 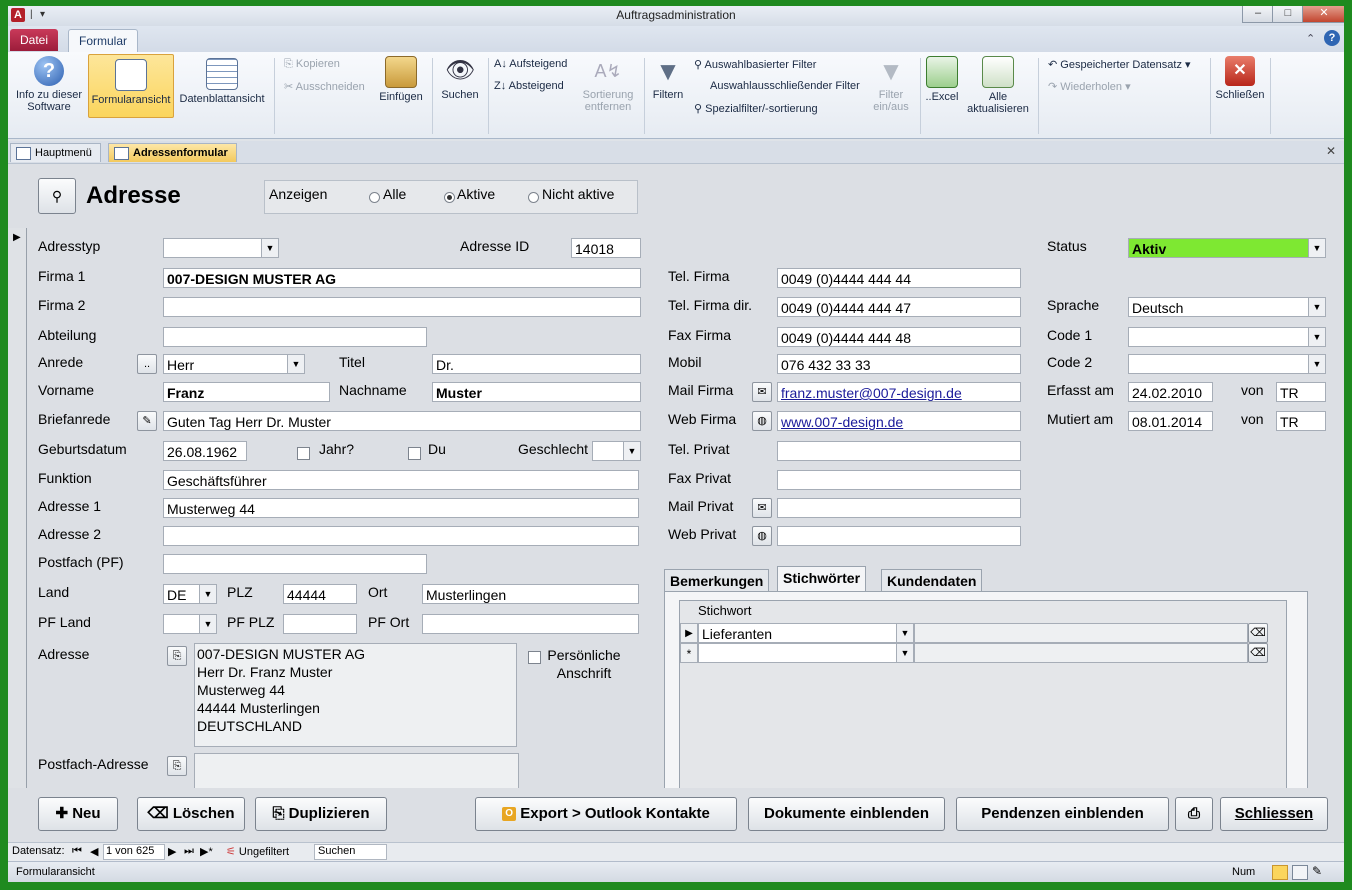 I want to click on radio-aktive, so click(x=449, y=197).